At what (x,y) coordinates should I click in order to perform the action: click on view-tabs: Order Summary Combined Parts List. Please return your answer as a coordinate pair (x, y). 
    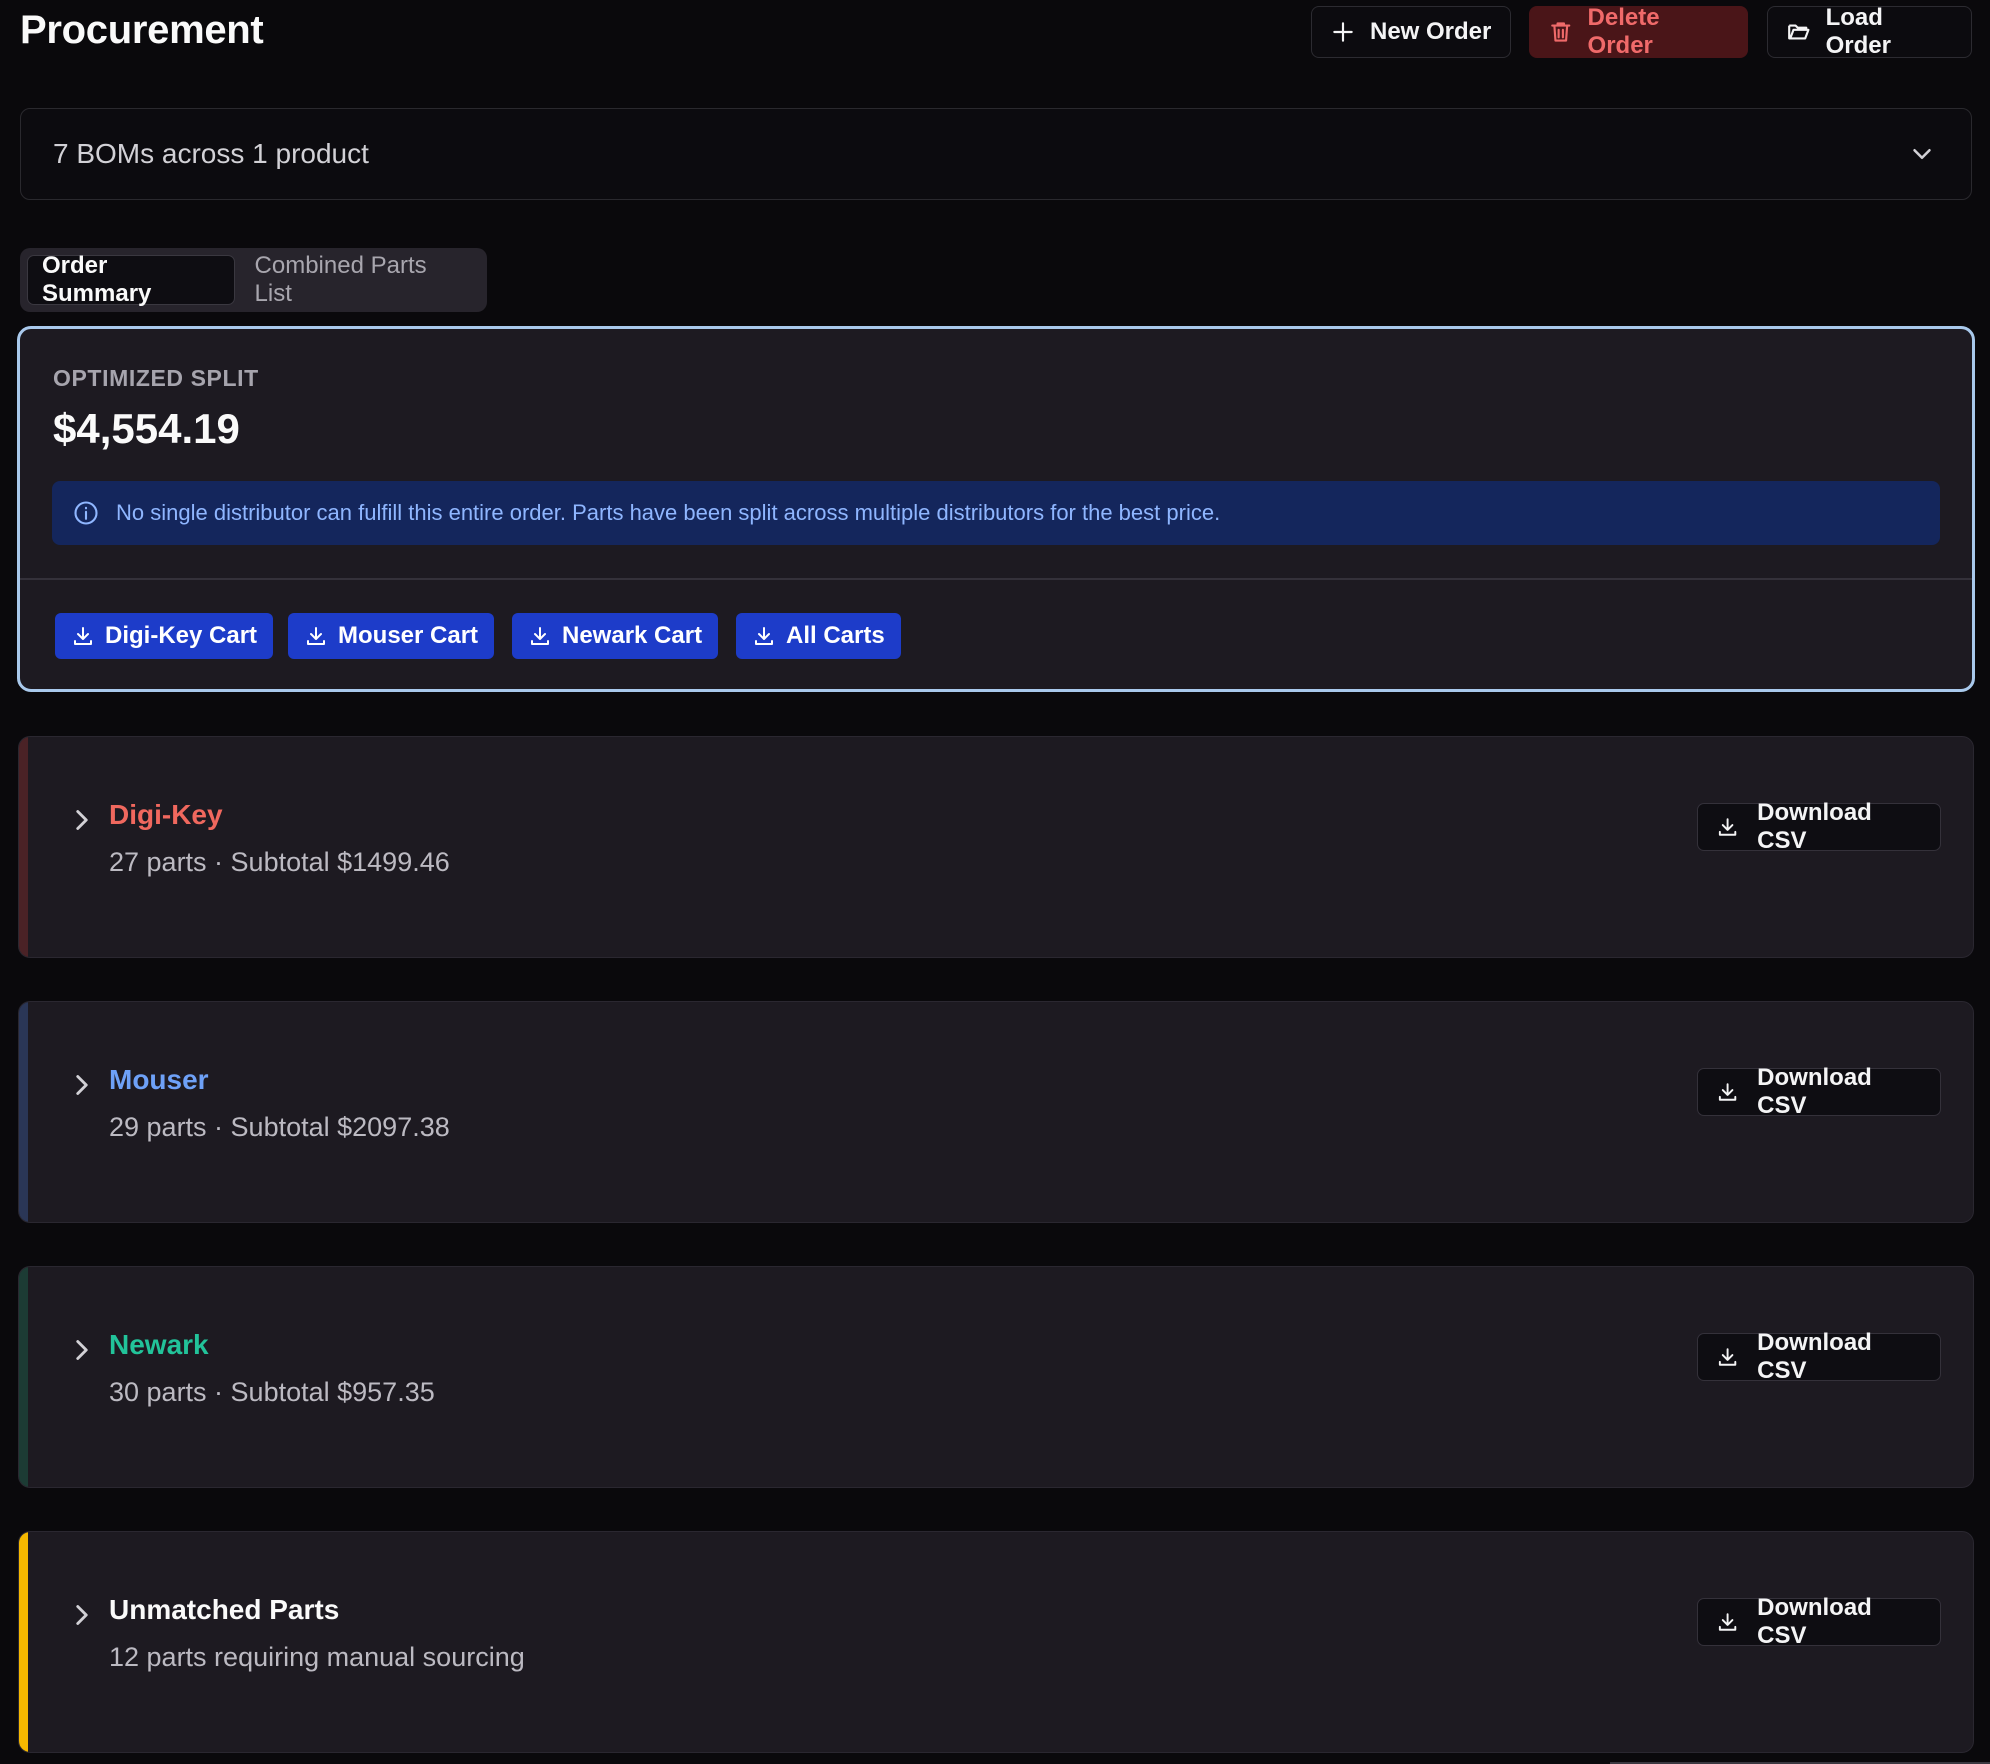
    Looking at the image, I should click on (253, 280).